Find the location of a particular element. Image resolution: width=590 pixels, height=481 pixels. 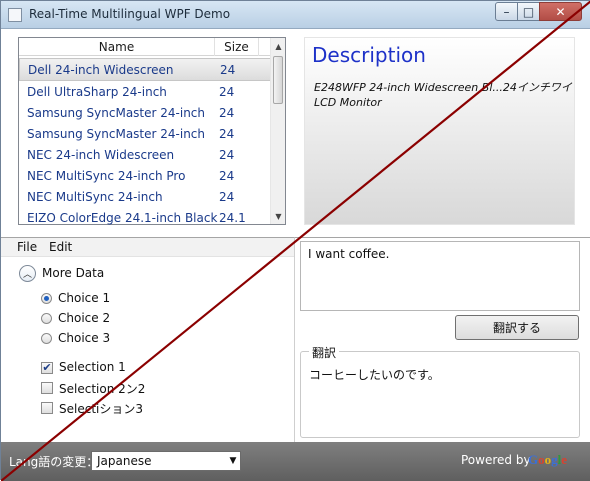

row-size: 24.1 is located at coordinates (232, 217).